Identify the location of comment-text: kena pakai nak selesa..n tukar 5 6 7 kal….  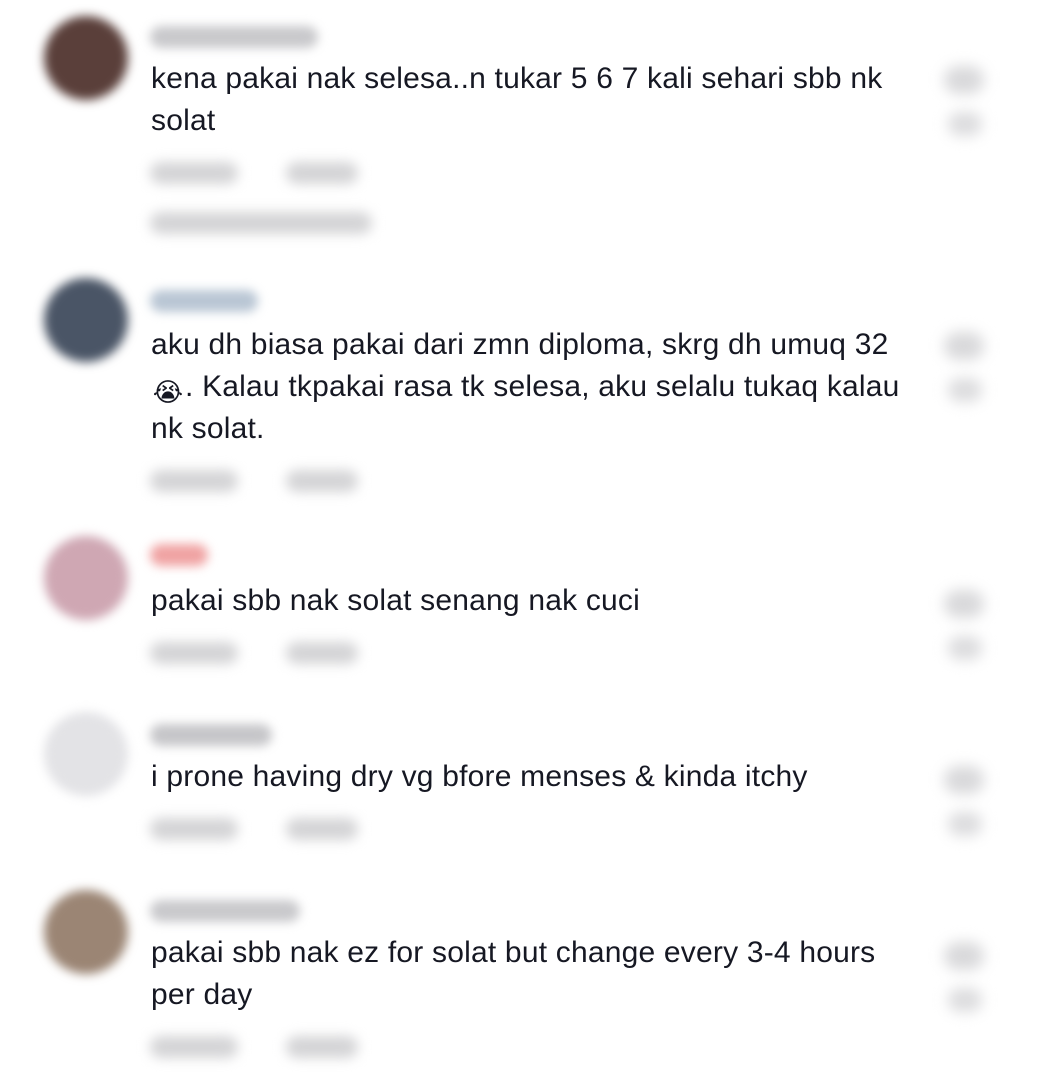
(517, 99).